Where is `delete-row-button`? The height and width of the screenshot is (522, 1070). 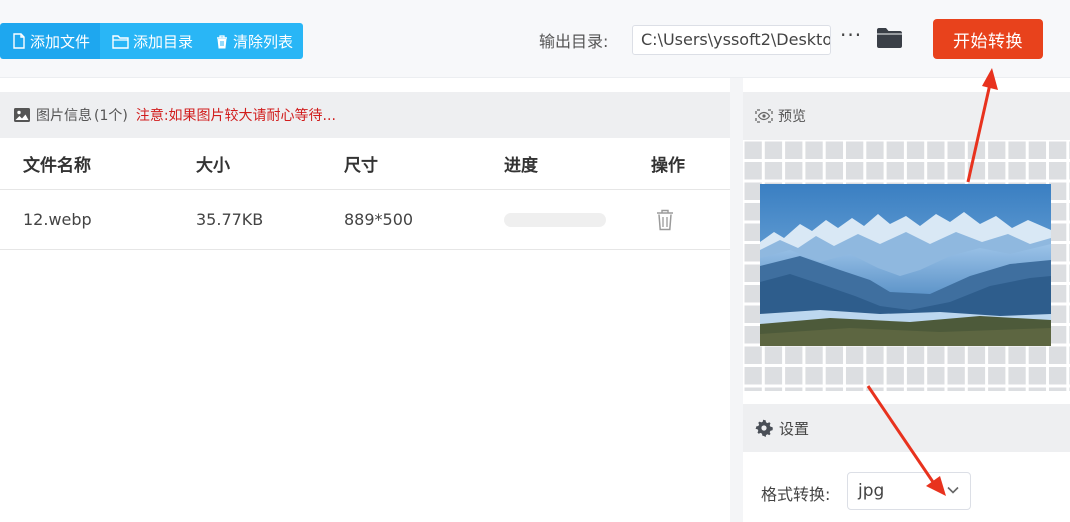
delete-row-button is located at coordinates (665, 219).